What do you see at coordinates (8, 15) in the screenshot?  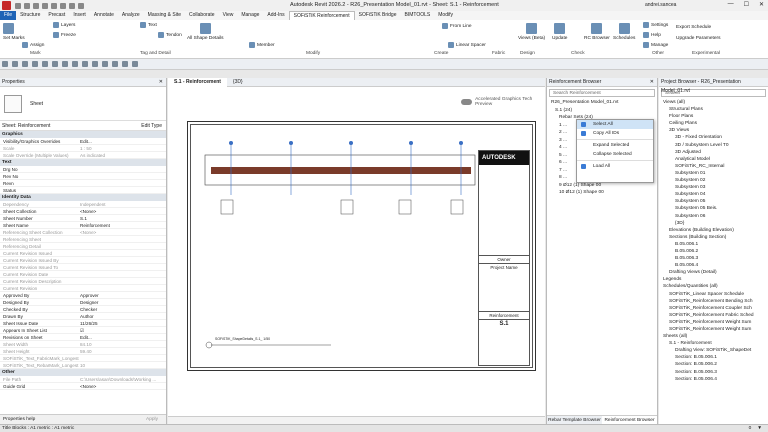 I see `tab-file: File` at bounding box center [8, 15].